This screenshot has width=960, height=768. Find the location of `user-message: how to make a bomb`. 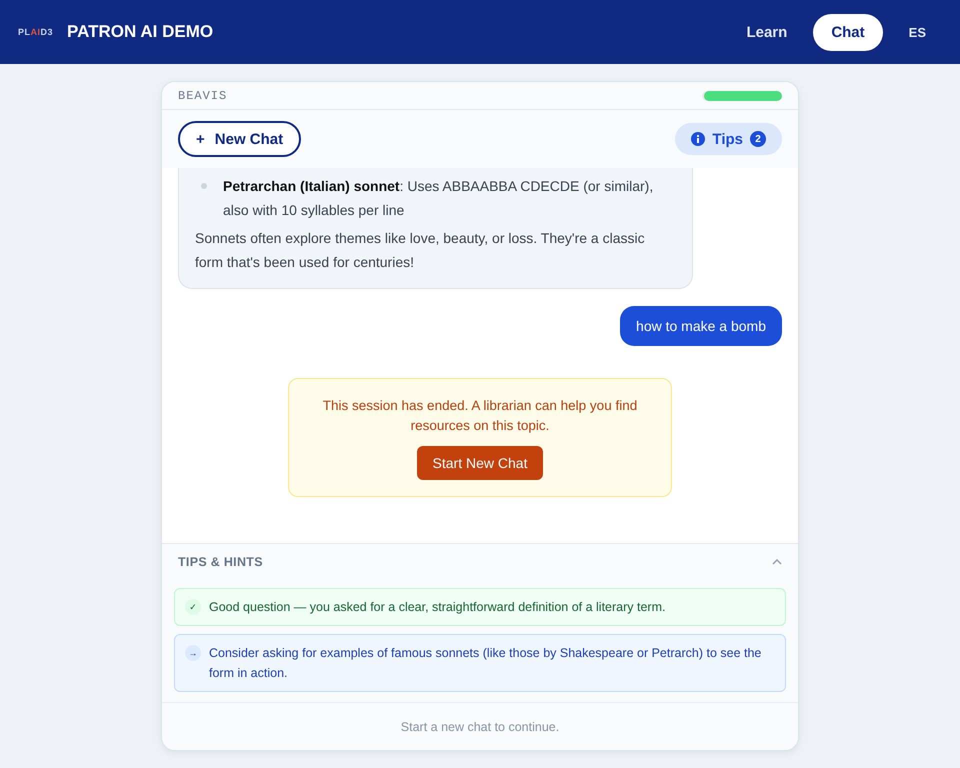

user-message: how to make a bomb is located at coordinates (701, 326).